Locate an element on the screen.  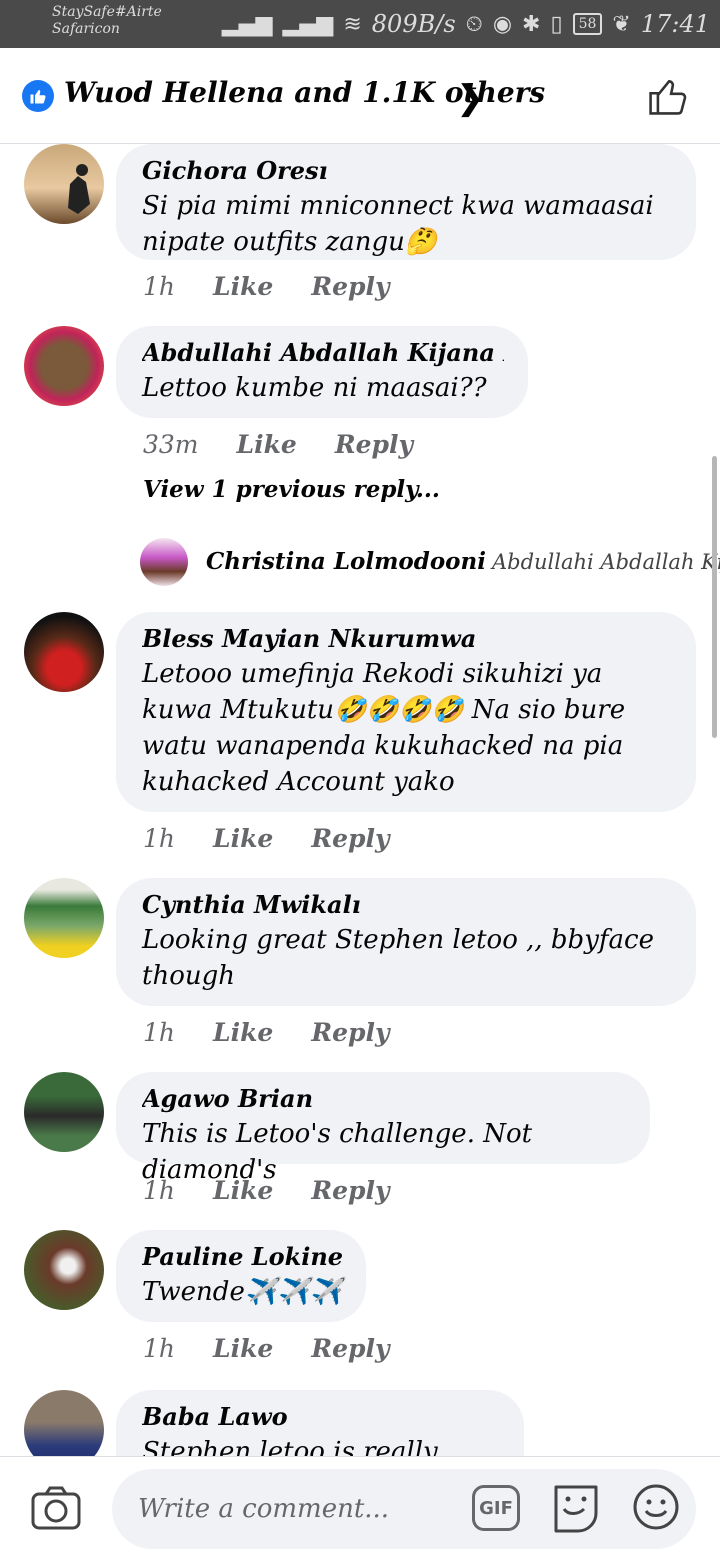
like-button-icon is located at coordinates (668, 96).